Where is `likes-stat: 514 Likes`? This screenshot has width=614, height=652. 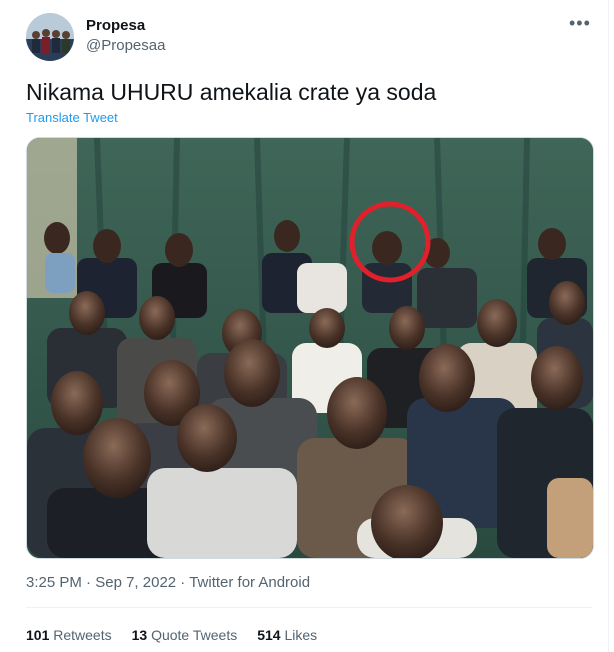
likes-stat: 514 Likes is located at coordinates (287, 635).